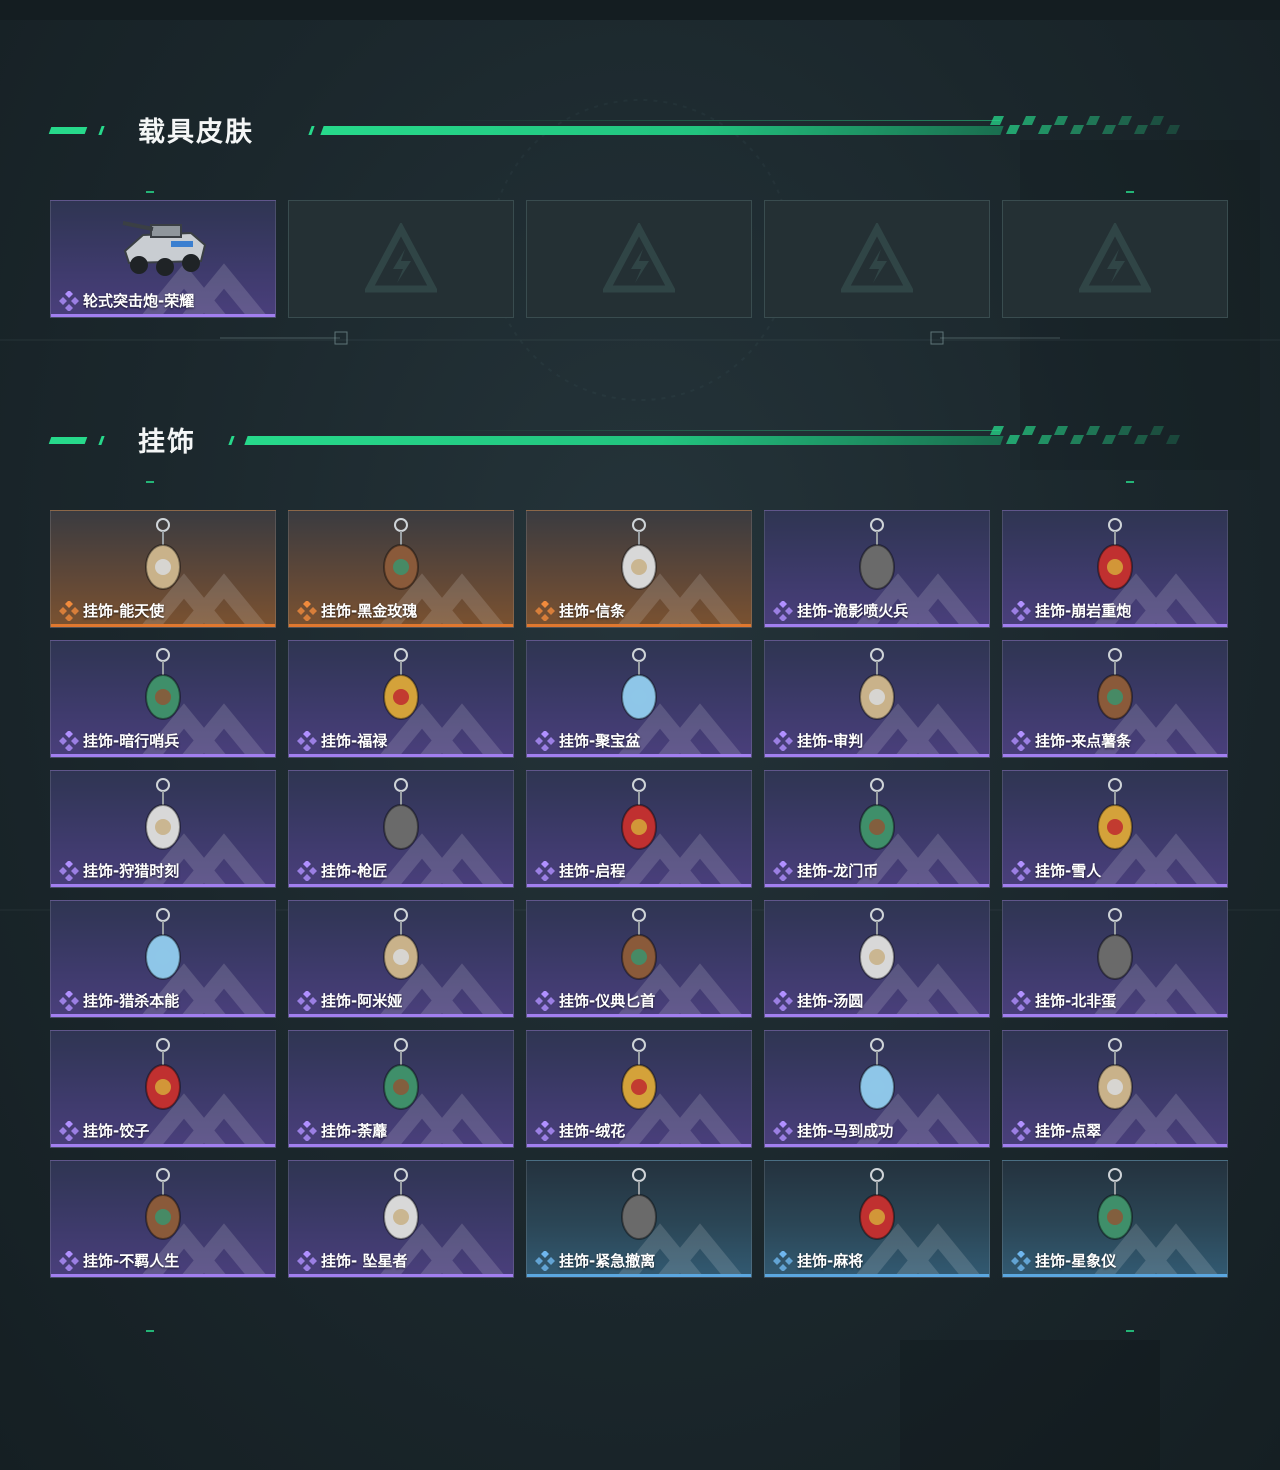  I want to click on section-header-charms: 挂饰, so click(640, 438).